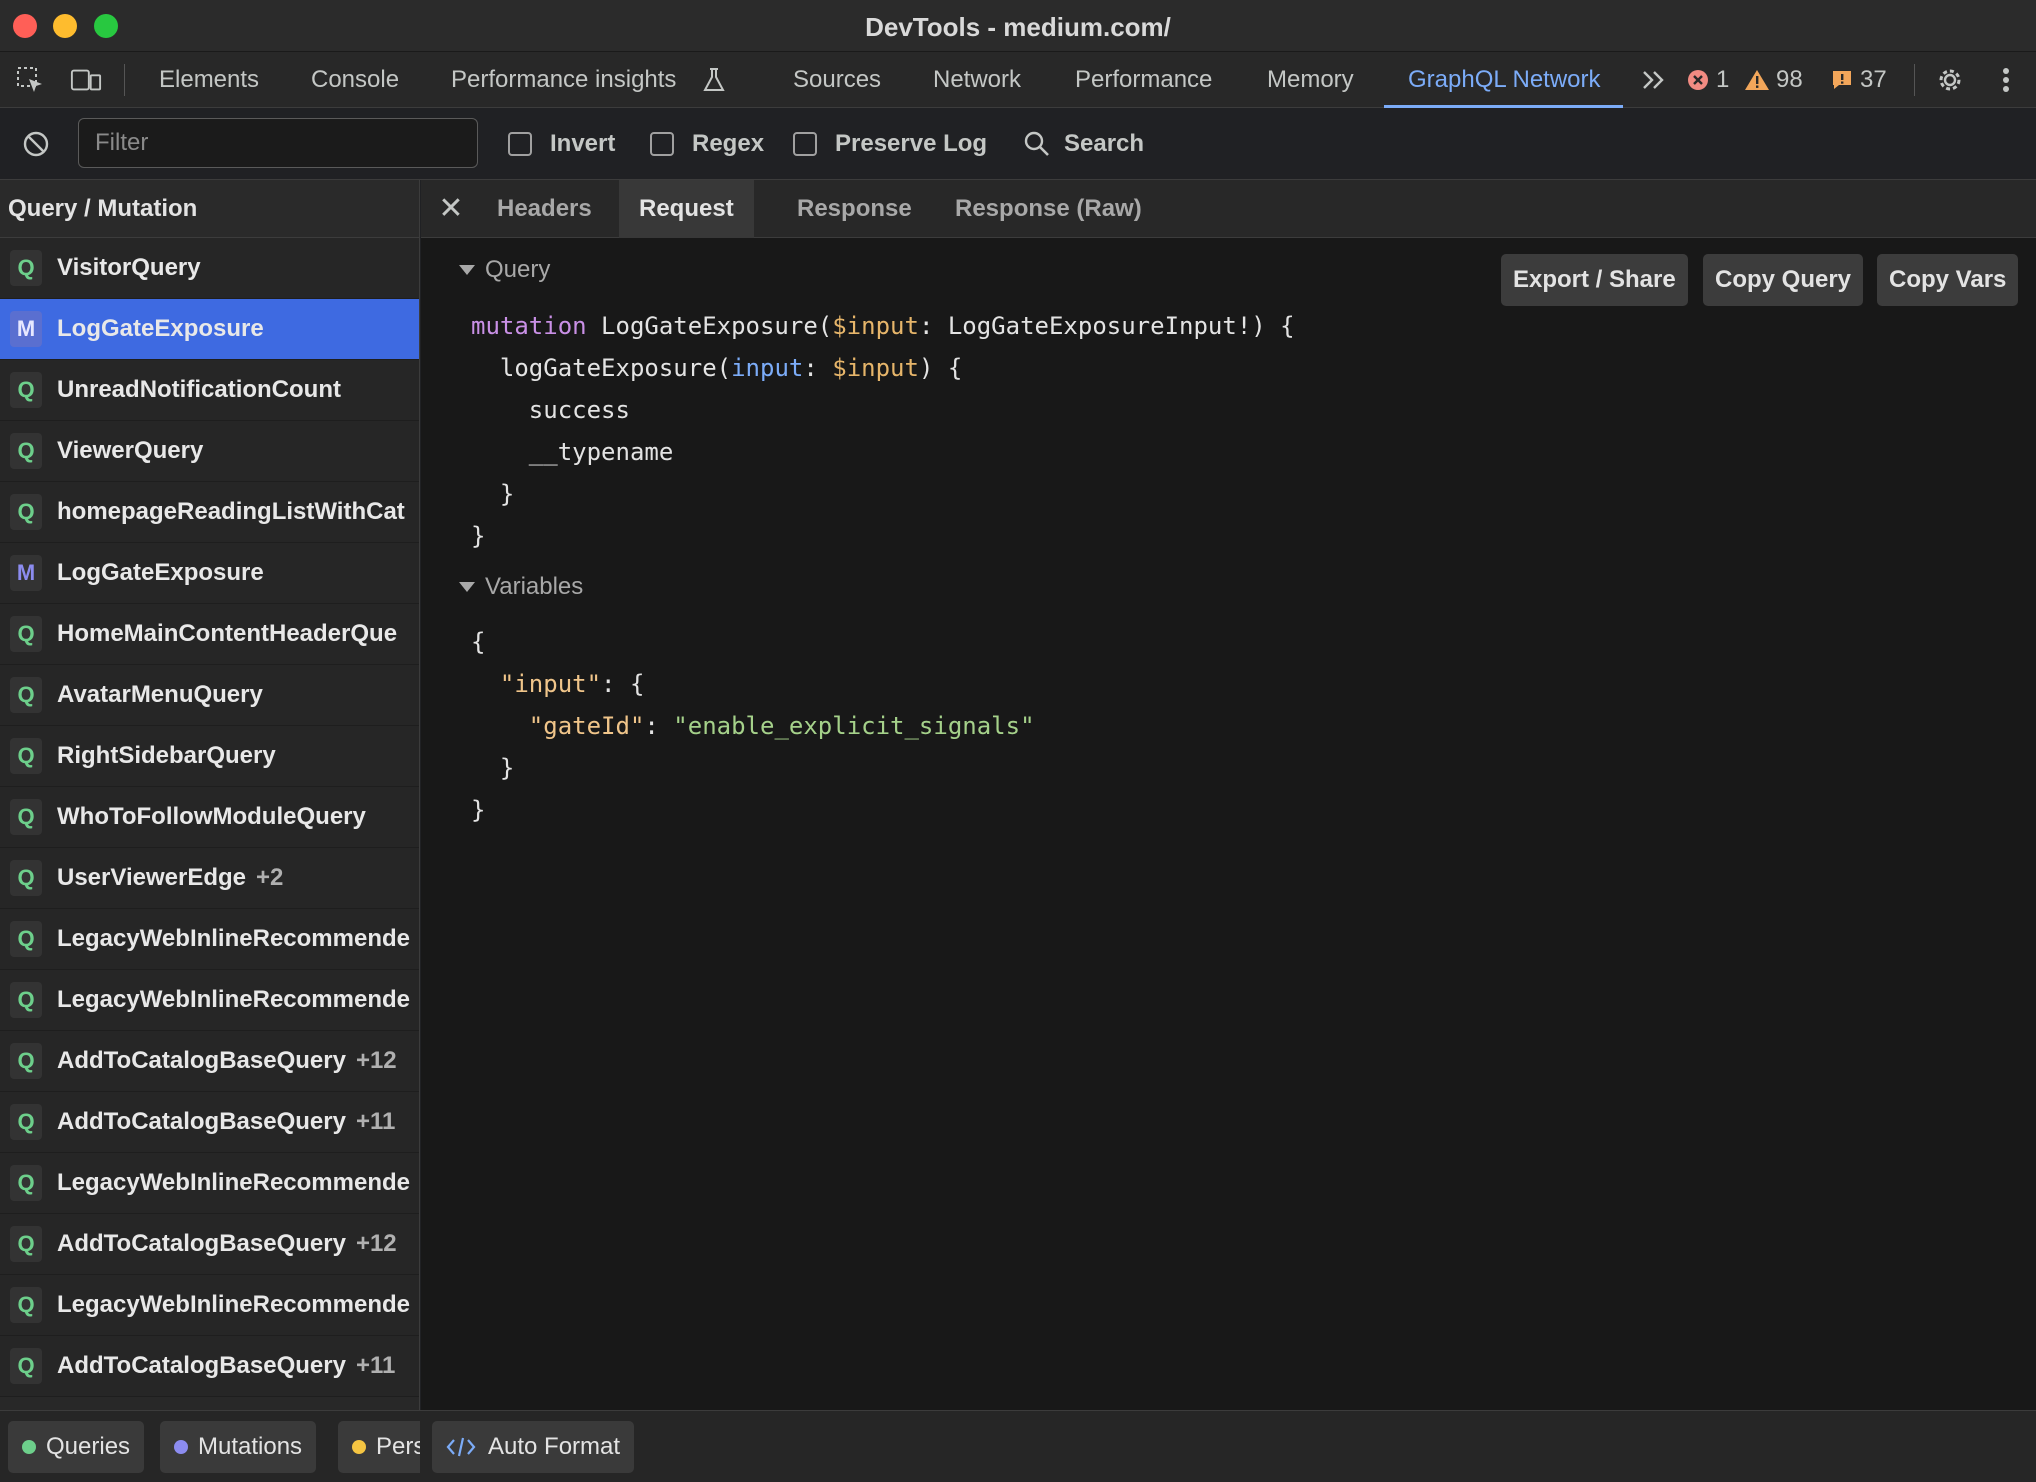 The width and height of the screenshot is (2036, 1482). What do you see at coordinates (805, 144) in the screenshot?
I see `preserve-log-checkbox-box` at bounding box center [805, 144].